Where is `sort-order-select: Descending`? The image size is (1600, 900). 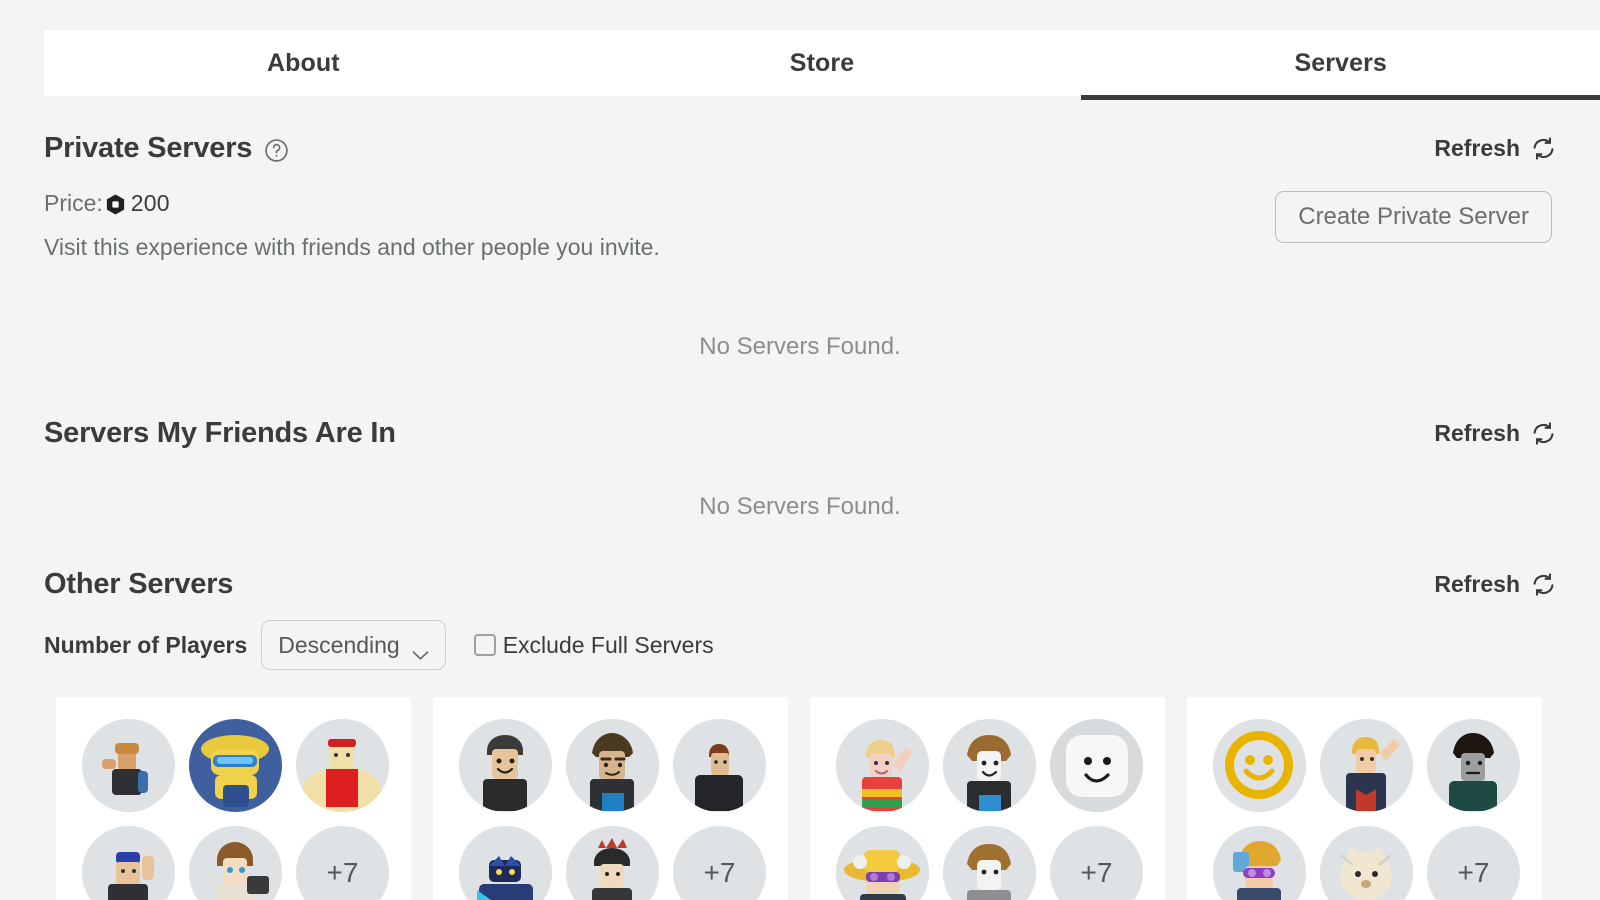
sort-order-select: Descending is located at coordinates (353, 645).